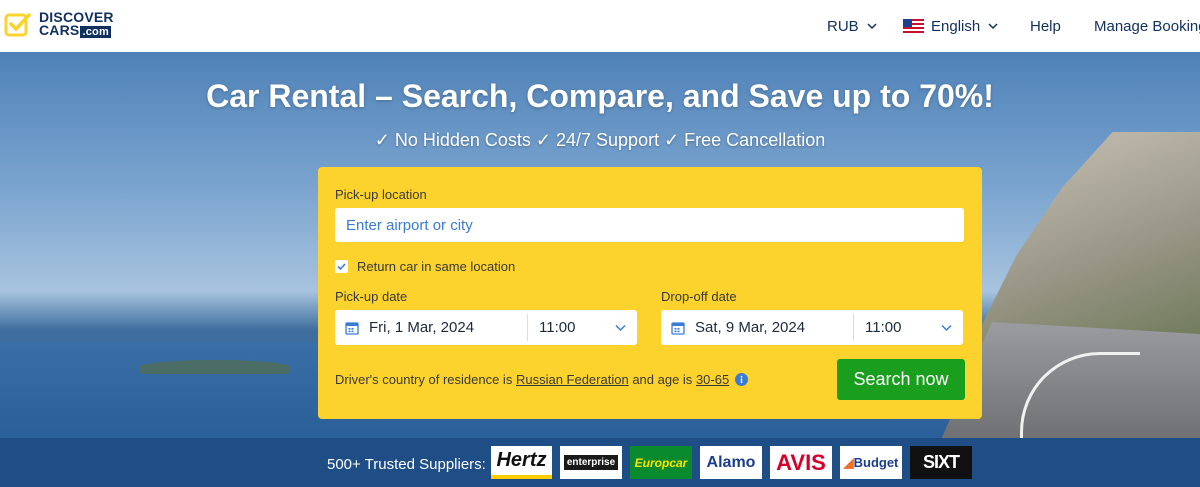 Image resolution: width=1200 pixels, height=487 pixels. I want to click on pickup-location-input, so click(649, 225).